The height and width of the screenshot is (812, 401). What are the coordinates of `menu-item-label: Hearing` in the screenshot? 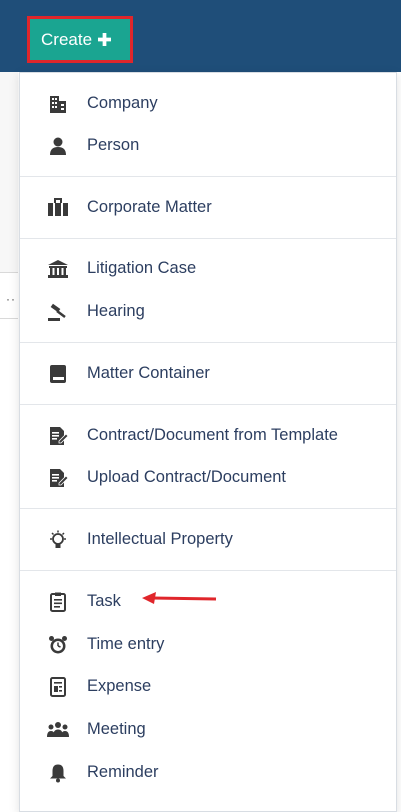 It's located at (116, 311).